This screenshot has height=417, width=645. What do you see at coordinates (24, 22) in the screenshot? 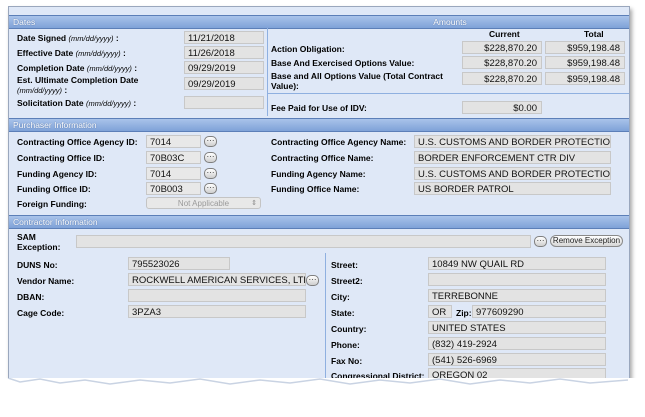
I see `dates-section-title: Dates` at bounding box center [24, 22].